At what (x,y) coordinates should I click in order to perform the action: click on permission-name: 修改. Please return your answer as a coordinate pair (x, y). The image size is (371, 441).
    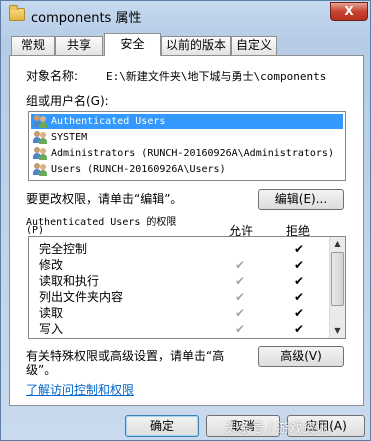
    Looking at the image, I should click on (51, 265).